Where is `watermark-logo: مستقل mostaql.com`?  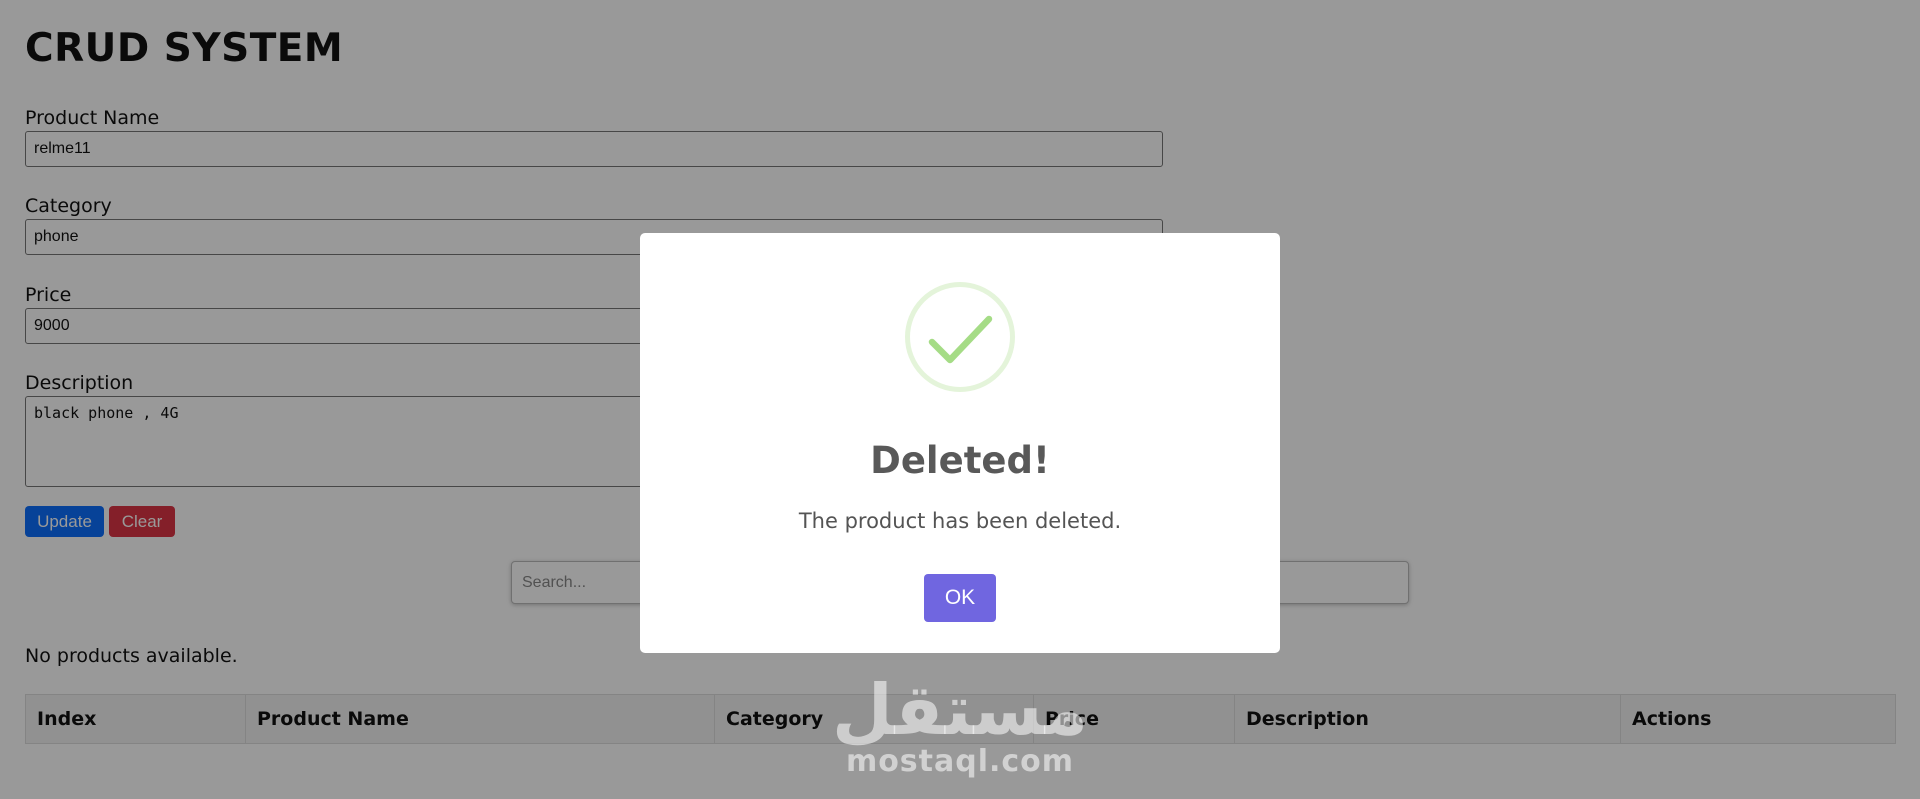 watermark-logo: مستقل mostaql.com is located at coordinates (960, 724).